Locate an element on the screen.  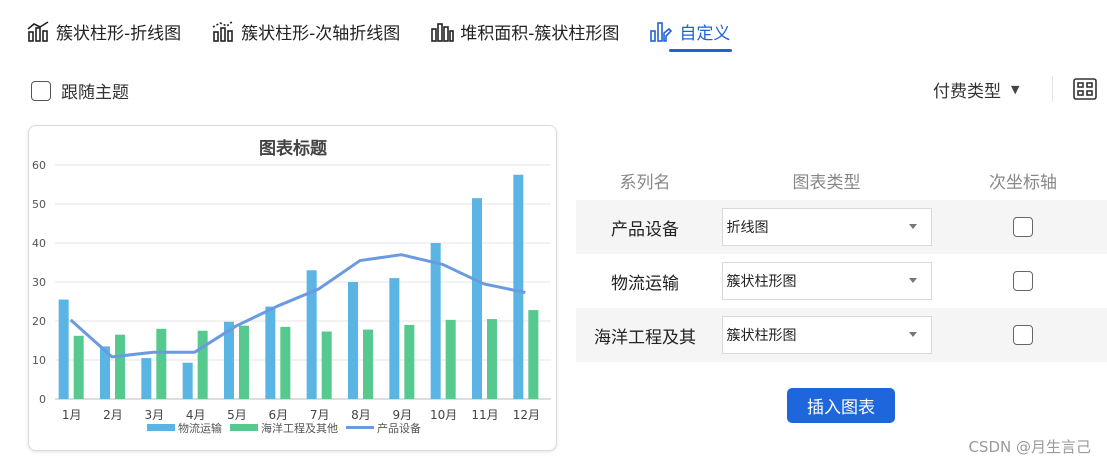
tab-label: 自定义 is located at coordinates (705, 33).